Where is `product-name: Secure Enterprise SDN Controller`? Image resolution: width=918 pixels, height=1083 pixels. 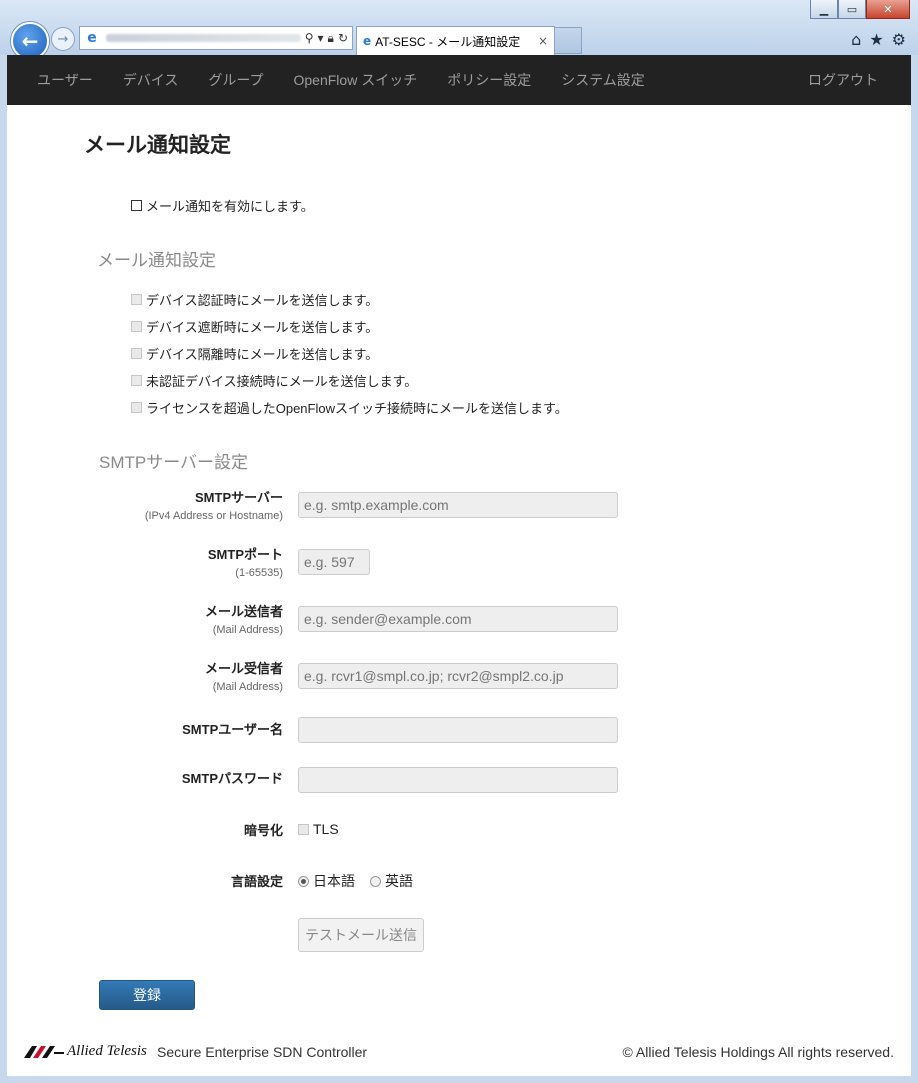
product-name: Secure Enterprise SDN Controller is located at coordinates (262, 1052).